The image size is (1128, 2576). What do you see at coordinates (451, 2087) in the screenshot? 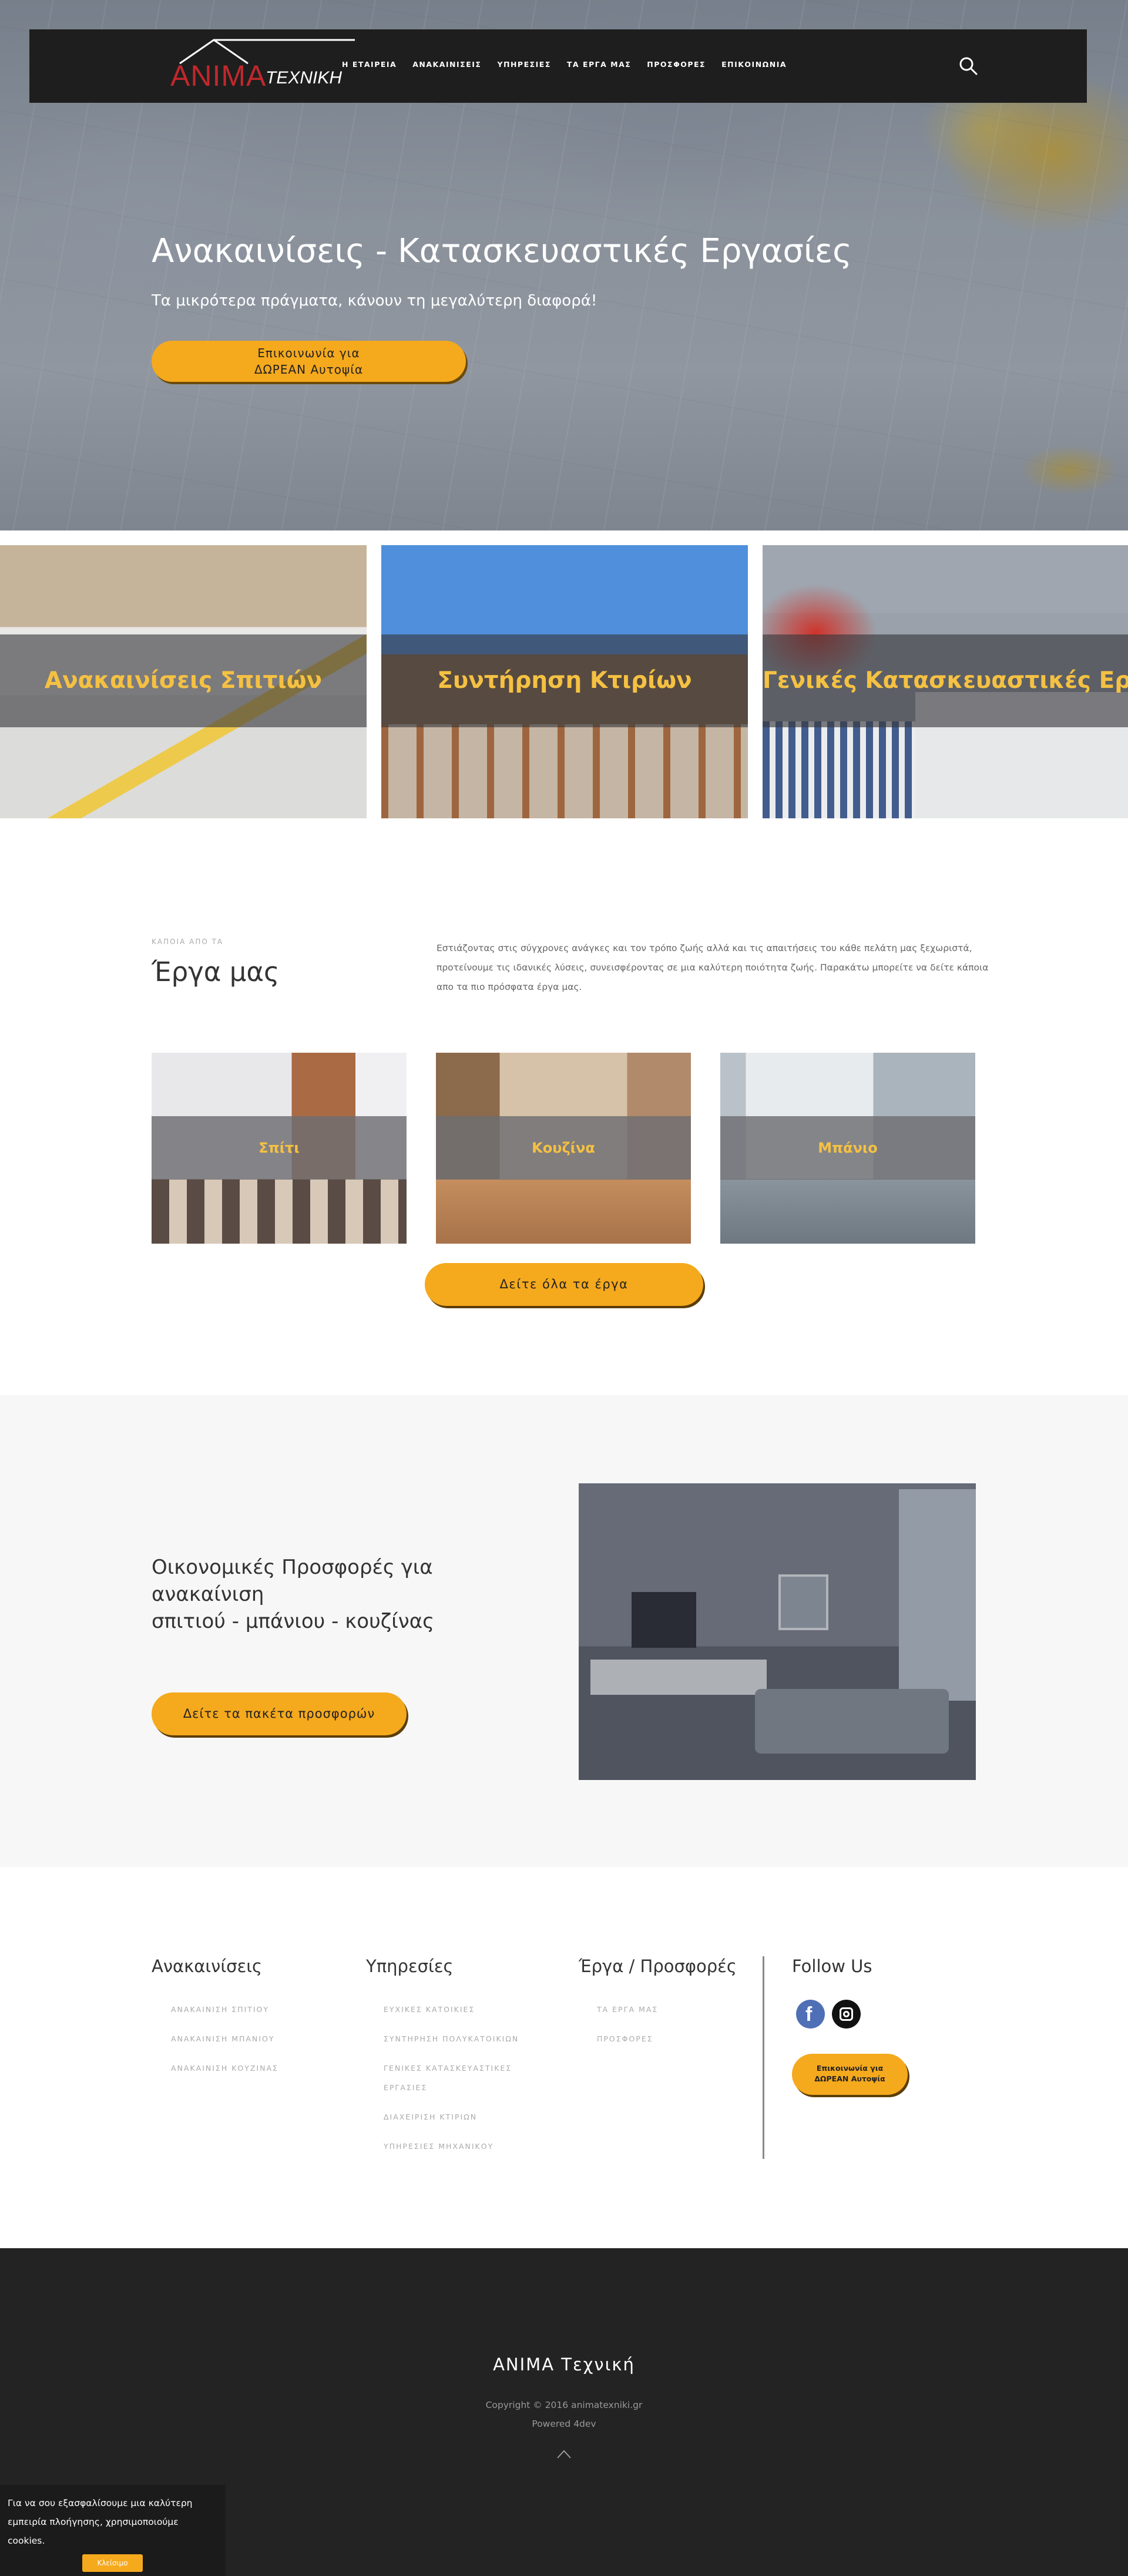
I see `footer-link: ΕΡΓΑΣΙΕΣ` at bounding box center [451, 2087].